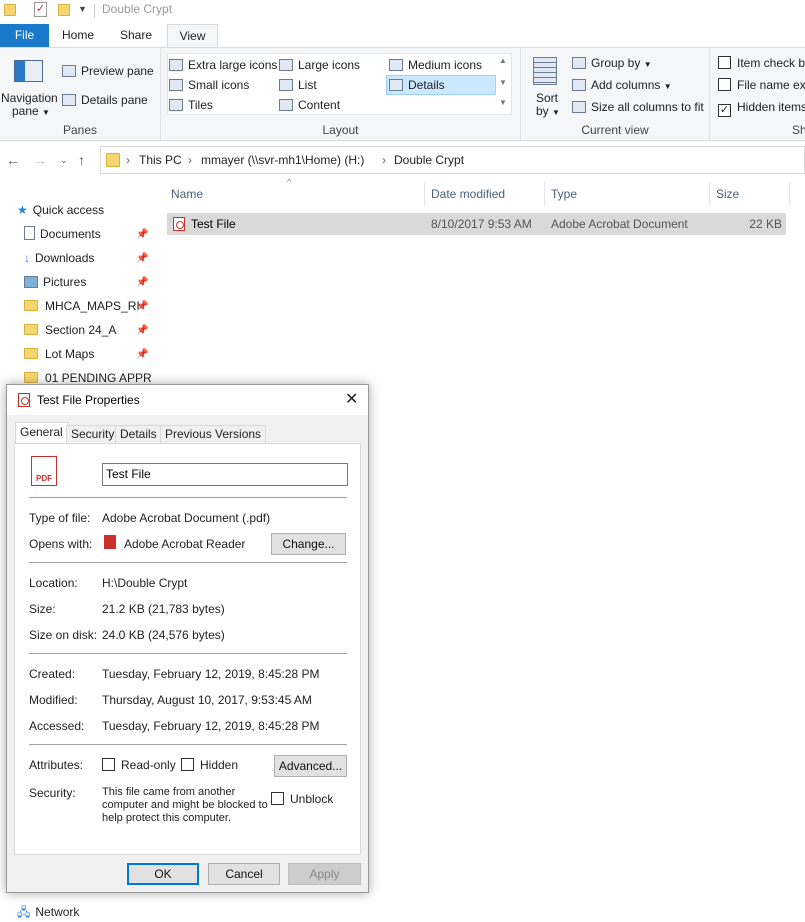 This screenshot has width=805, height=922. Describe the element at coordinates (724, 62) in the screenshot. I see `item-check-checkbox` at that location.